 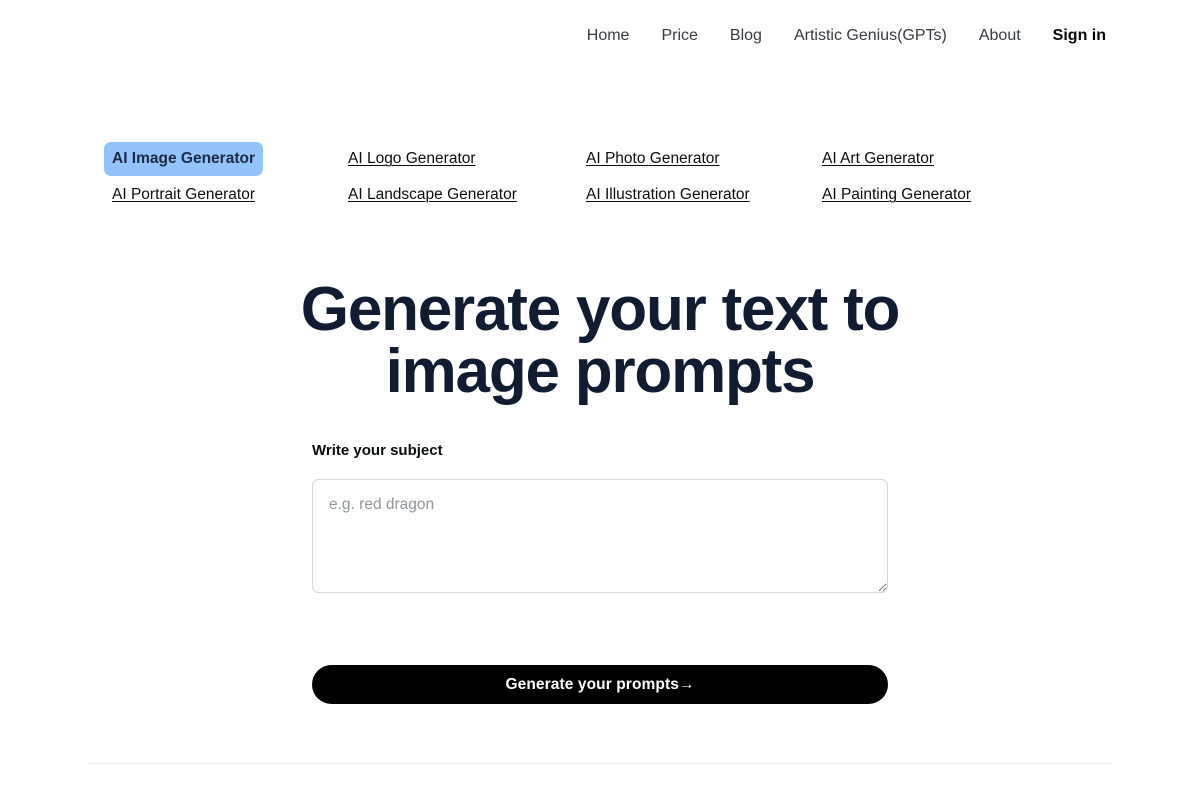 I want to click on generator-cell-ai-portrait: AI Portrait Generator, so click(x=222, y=195).